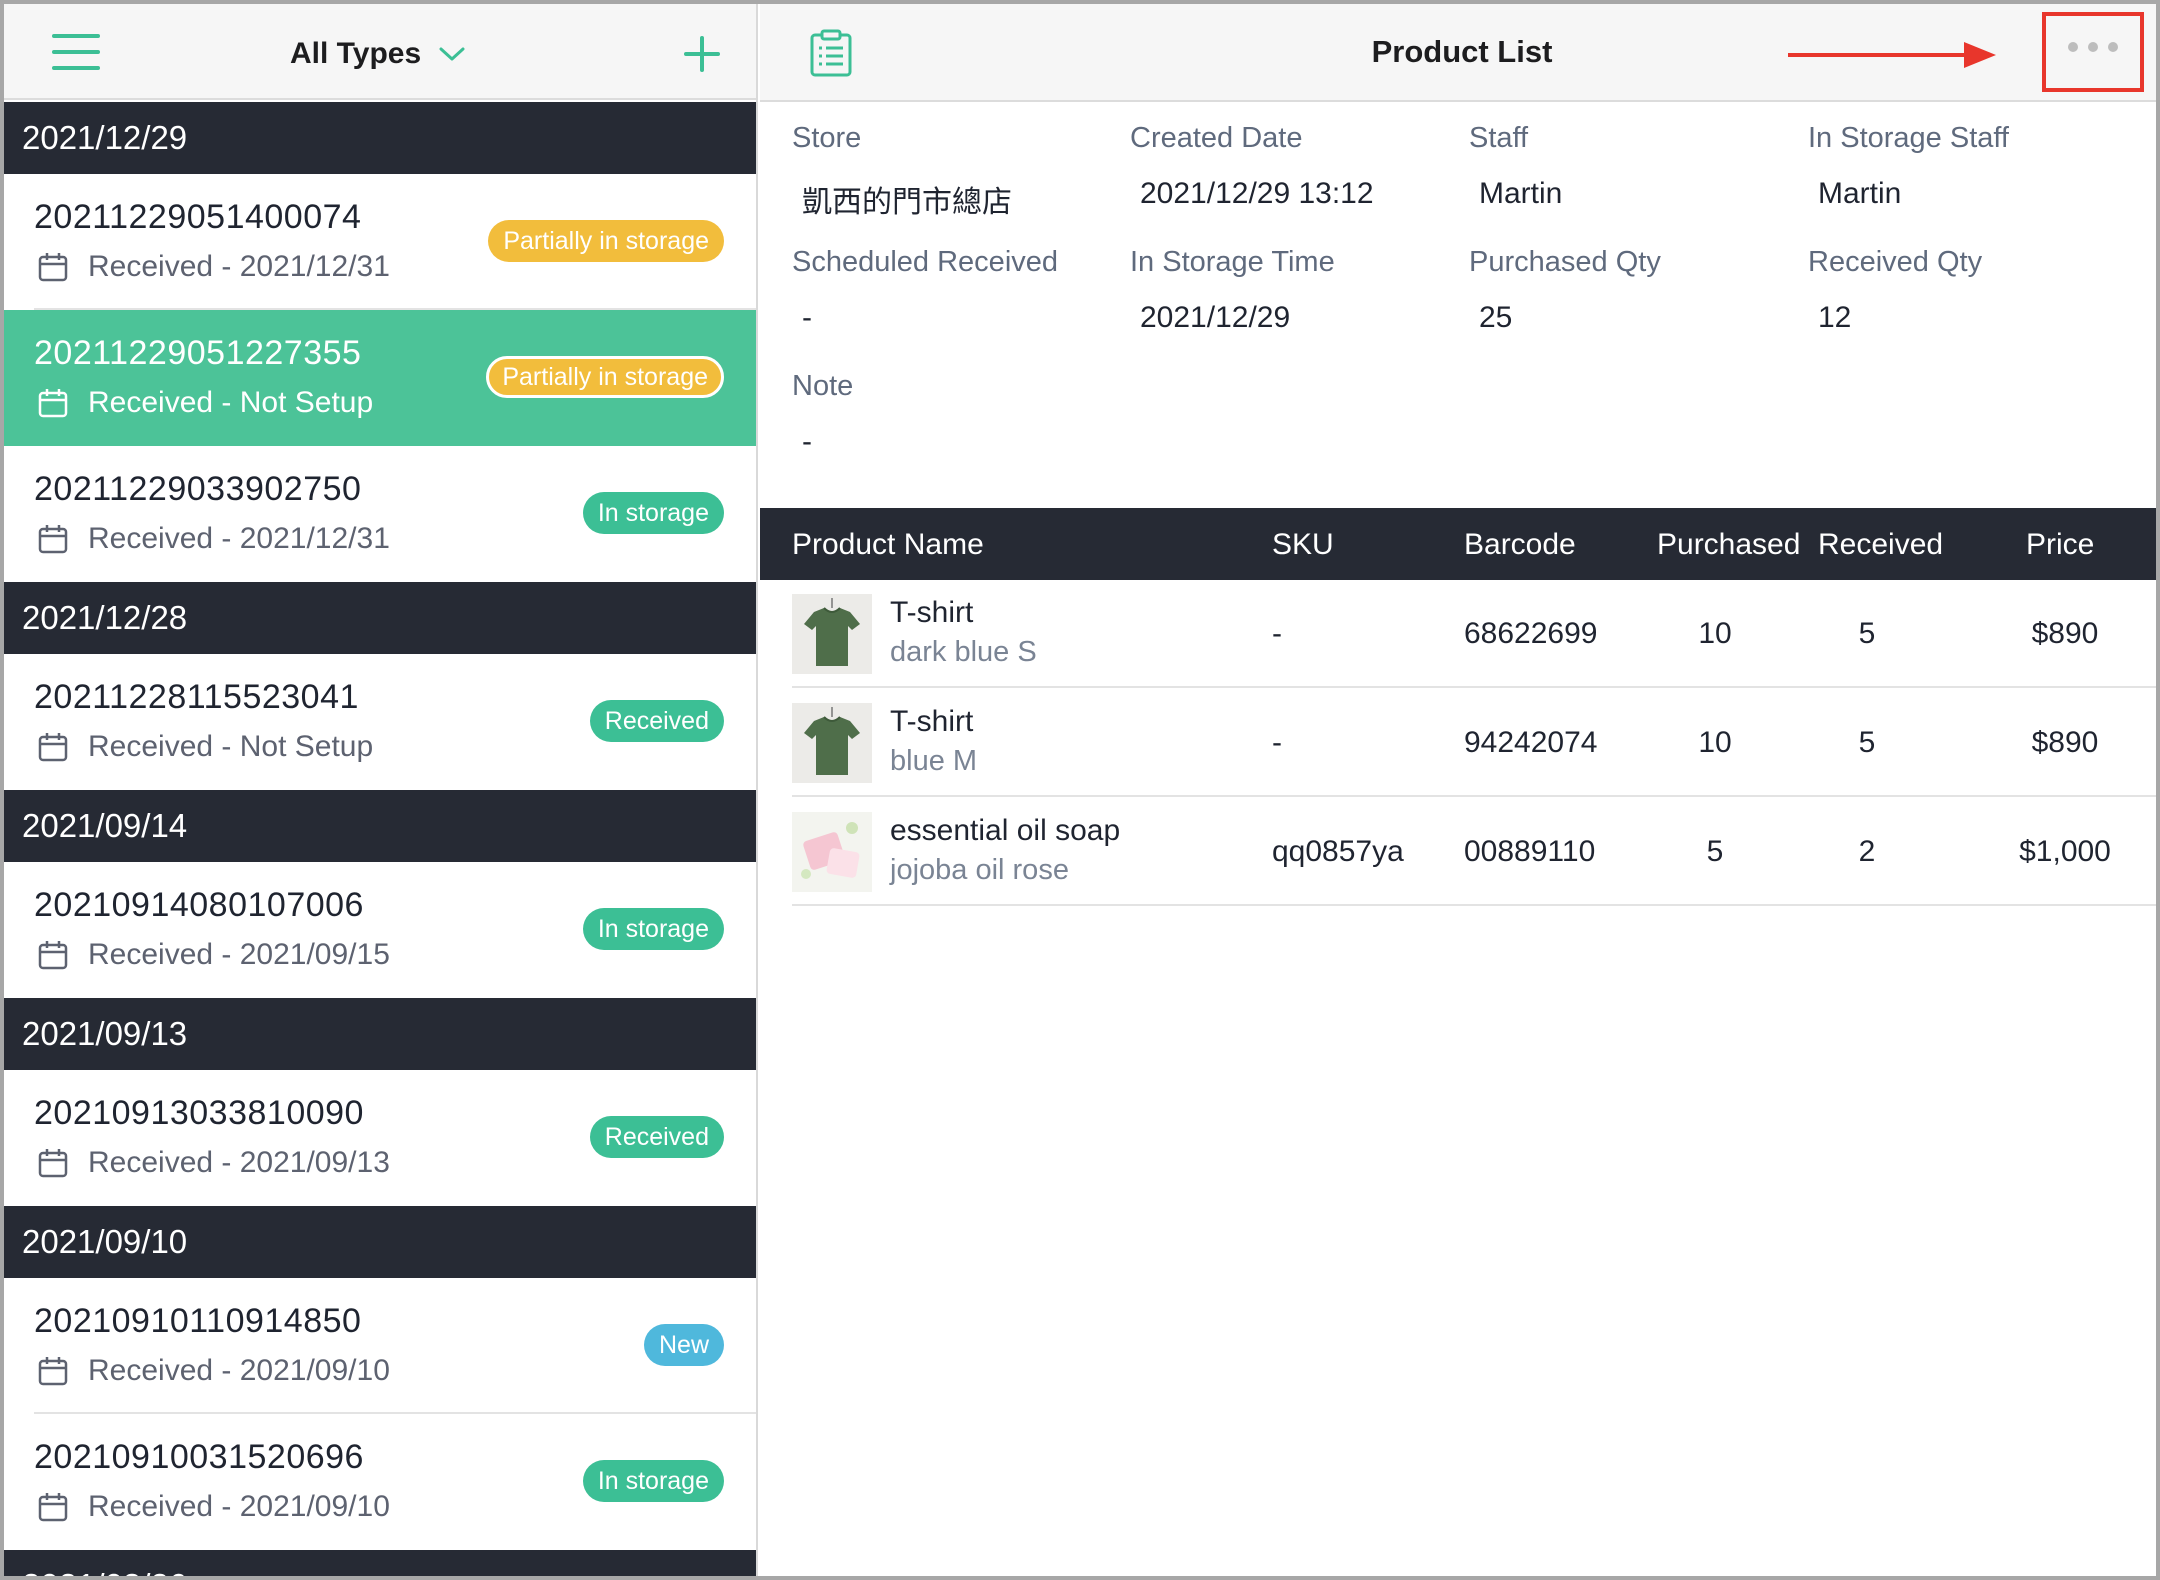 This screenshot has width=2160, height=1580. What do you see at coordinates (380, 618) in the screenshot?
I see `date-group-header: 2021/12/28` at bounding box center [380, 618].